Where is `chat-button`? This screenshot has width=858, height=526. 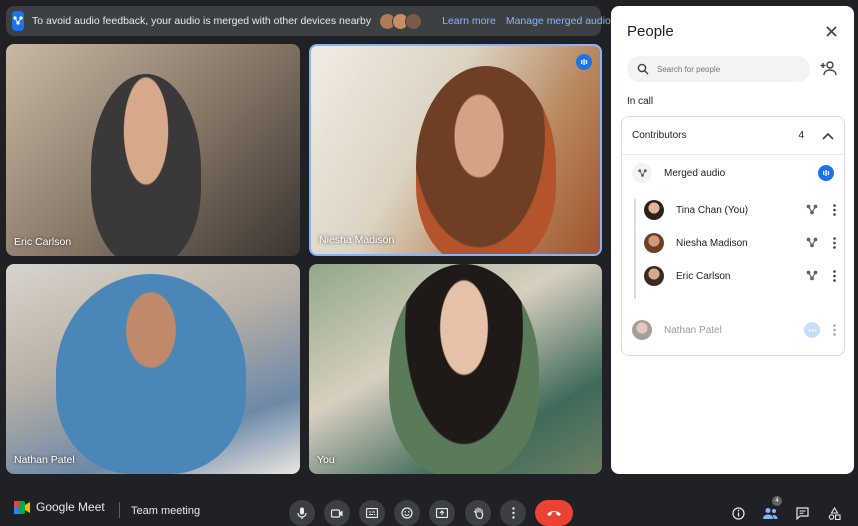
chat-button is located at coordinates (802, 513).